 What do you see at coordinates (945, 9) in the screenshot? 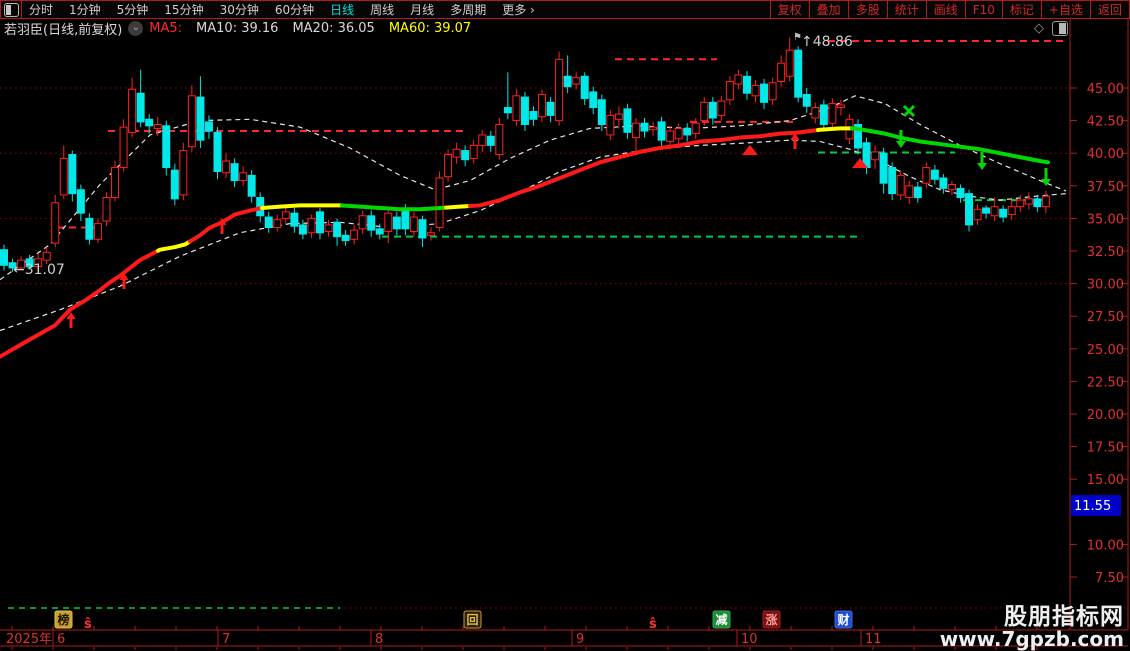
I see `button-画线: 画线` at bounding box center [945, 9].